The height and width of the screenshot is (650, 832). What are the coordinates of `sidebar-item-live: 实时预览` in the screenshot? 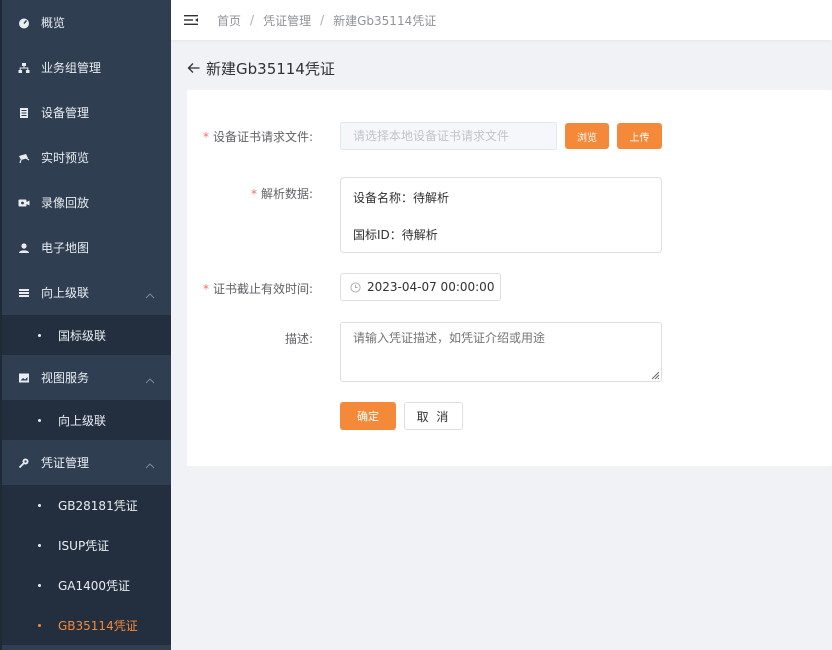 It's located at (85, 157).